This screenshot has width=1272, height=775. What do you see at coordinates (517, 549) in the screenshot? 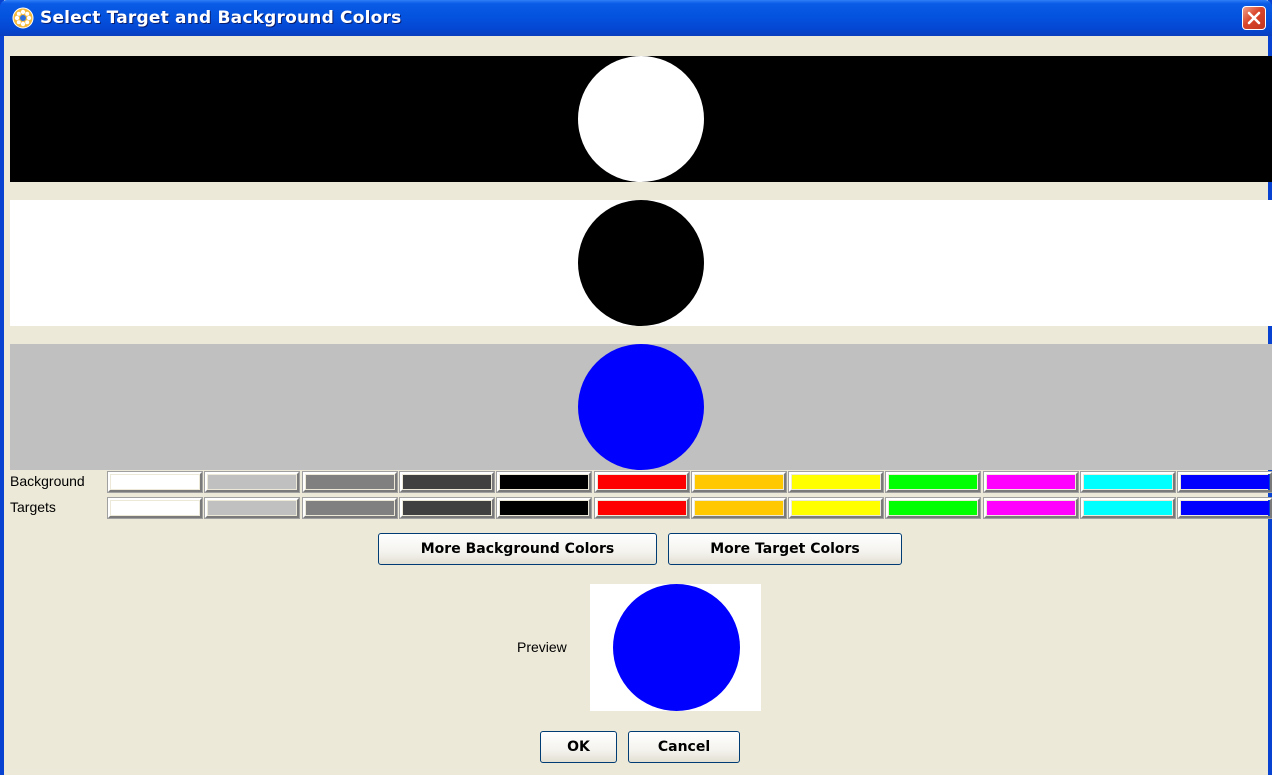
I see `more-background-colors-button: More Background Colors` at bounding box center [517, 549].